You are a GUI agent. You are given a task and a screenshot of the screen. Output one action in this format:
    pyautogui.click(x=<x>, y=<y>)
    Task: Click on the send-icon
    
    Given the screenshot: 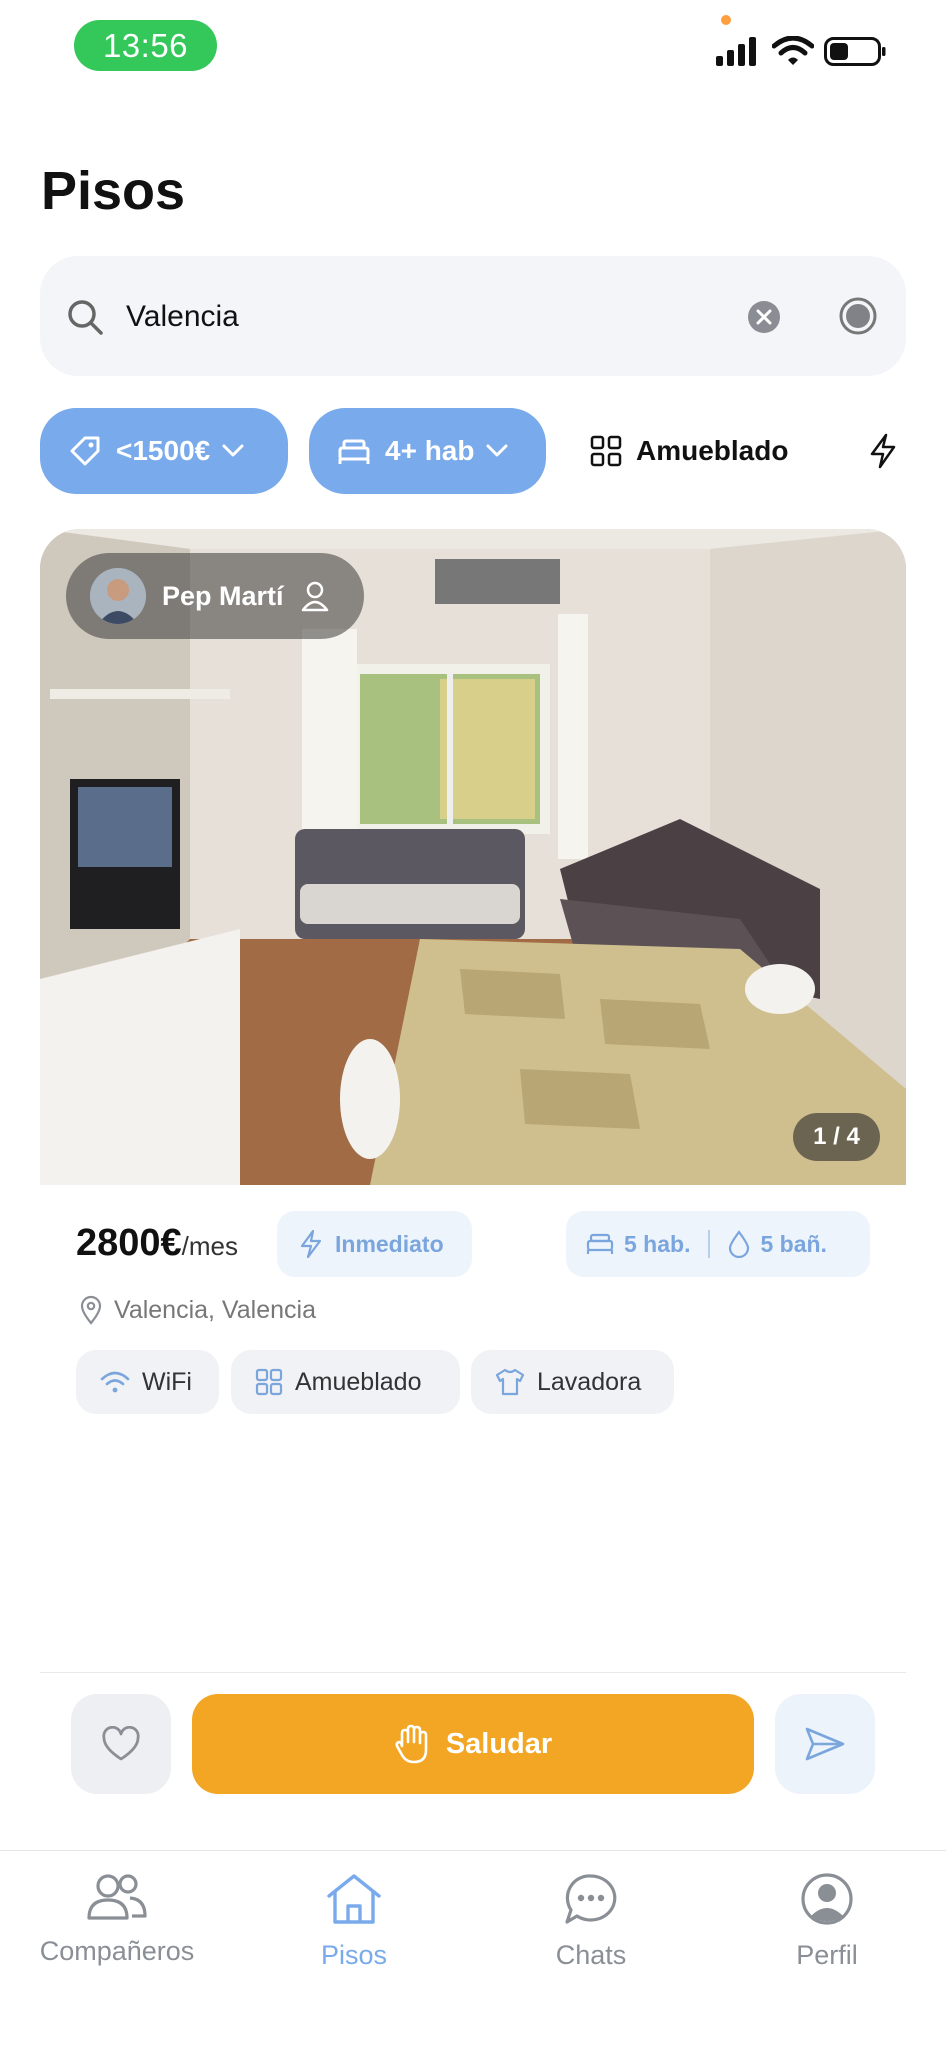 What is the action you would take?
    pyautogui.click(x=825, y=1744)
    